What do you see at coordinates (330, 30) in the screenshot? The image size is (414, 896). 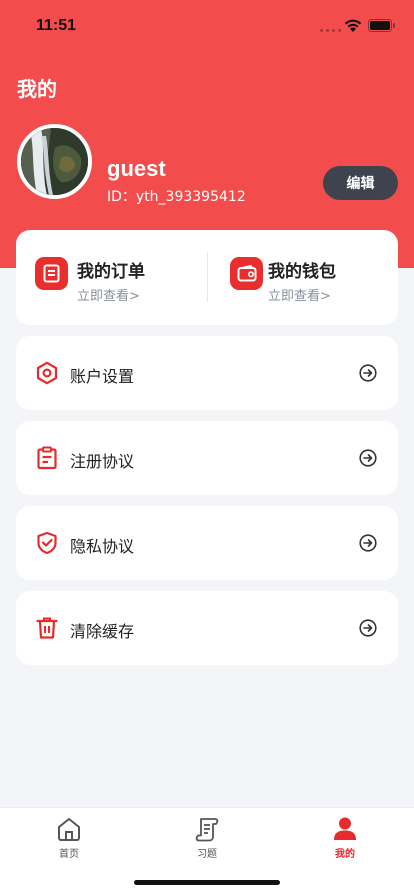 I see `signal-icon` at bounding box center [330, 30].